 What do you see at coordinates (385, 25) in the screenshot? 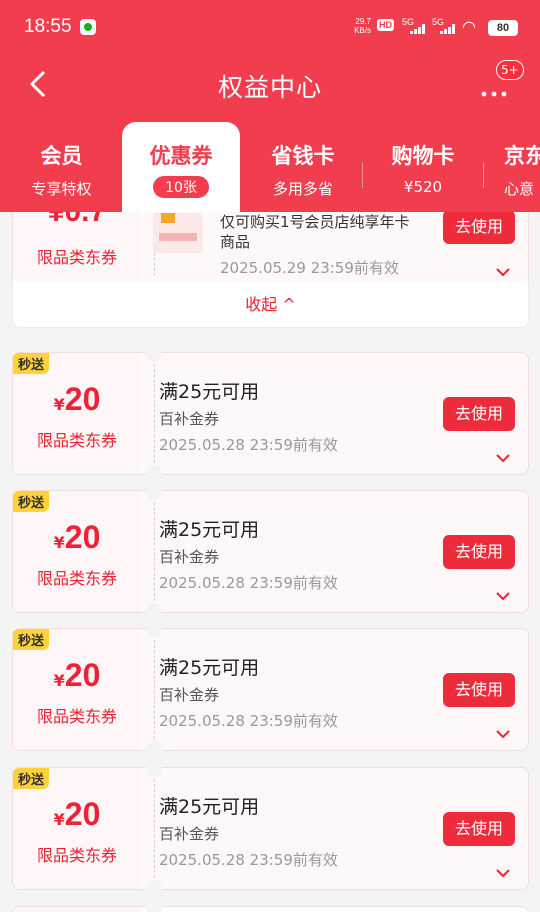
I see `hd-icon: HD` at bounding box center [385, 25].